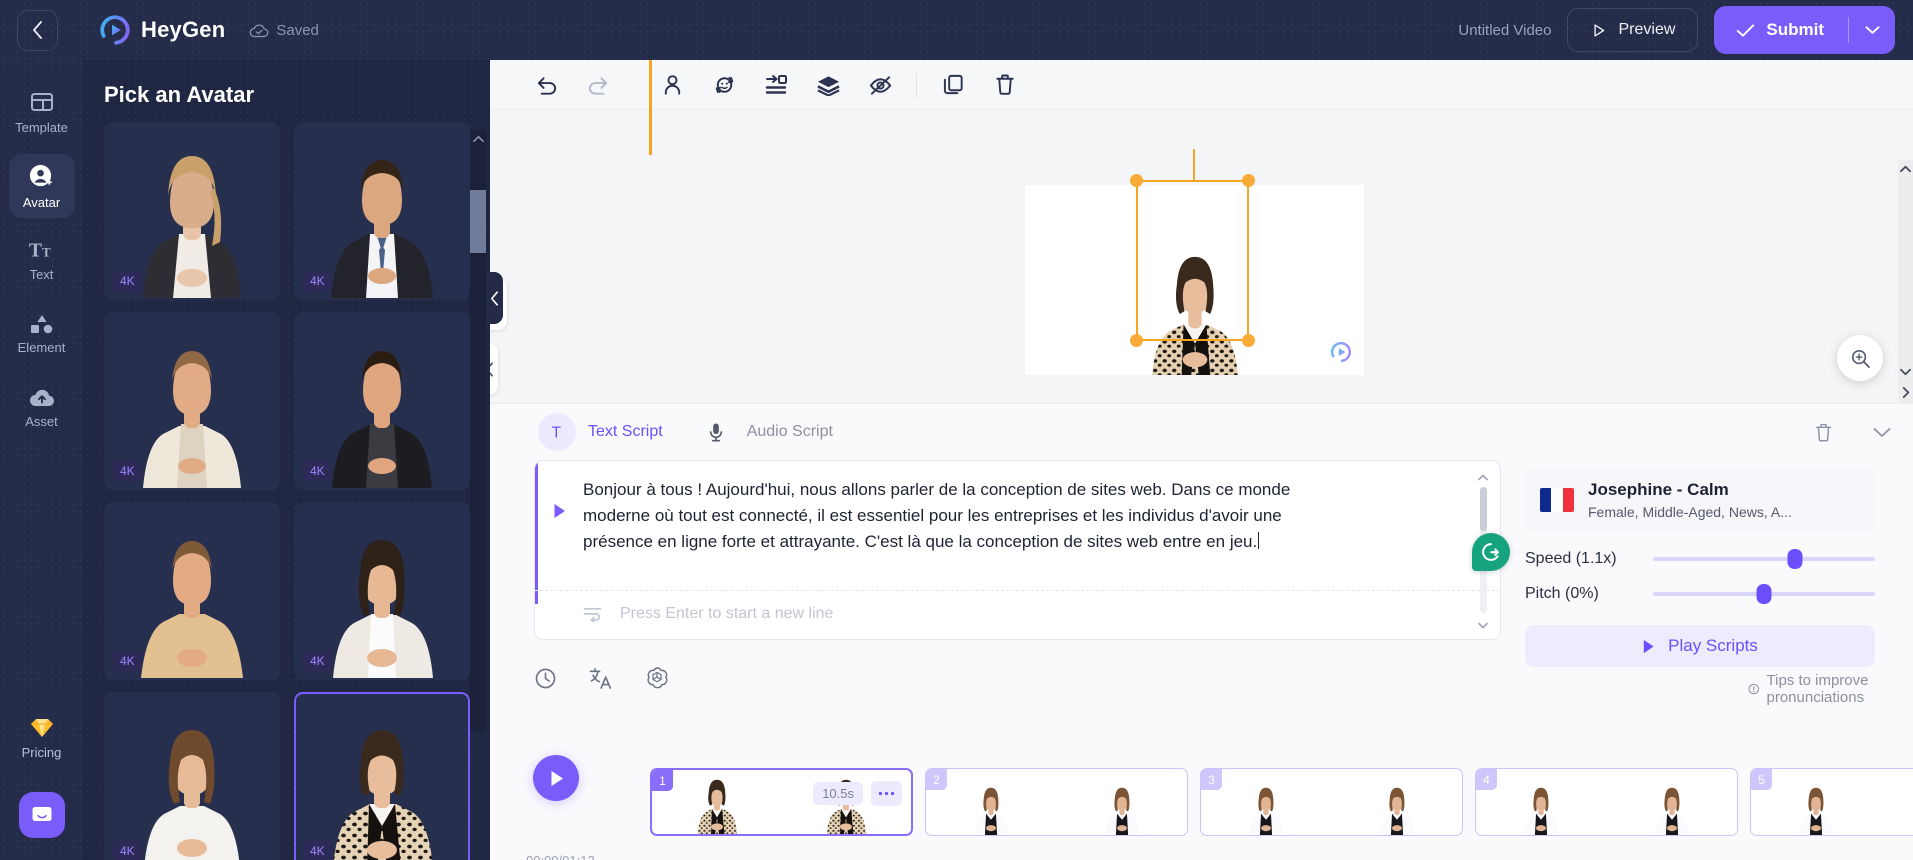 This screenshot has height=860, width=1913. I want to click on new-line-hint: Press Enter to start a new line, so click(708, 614).